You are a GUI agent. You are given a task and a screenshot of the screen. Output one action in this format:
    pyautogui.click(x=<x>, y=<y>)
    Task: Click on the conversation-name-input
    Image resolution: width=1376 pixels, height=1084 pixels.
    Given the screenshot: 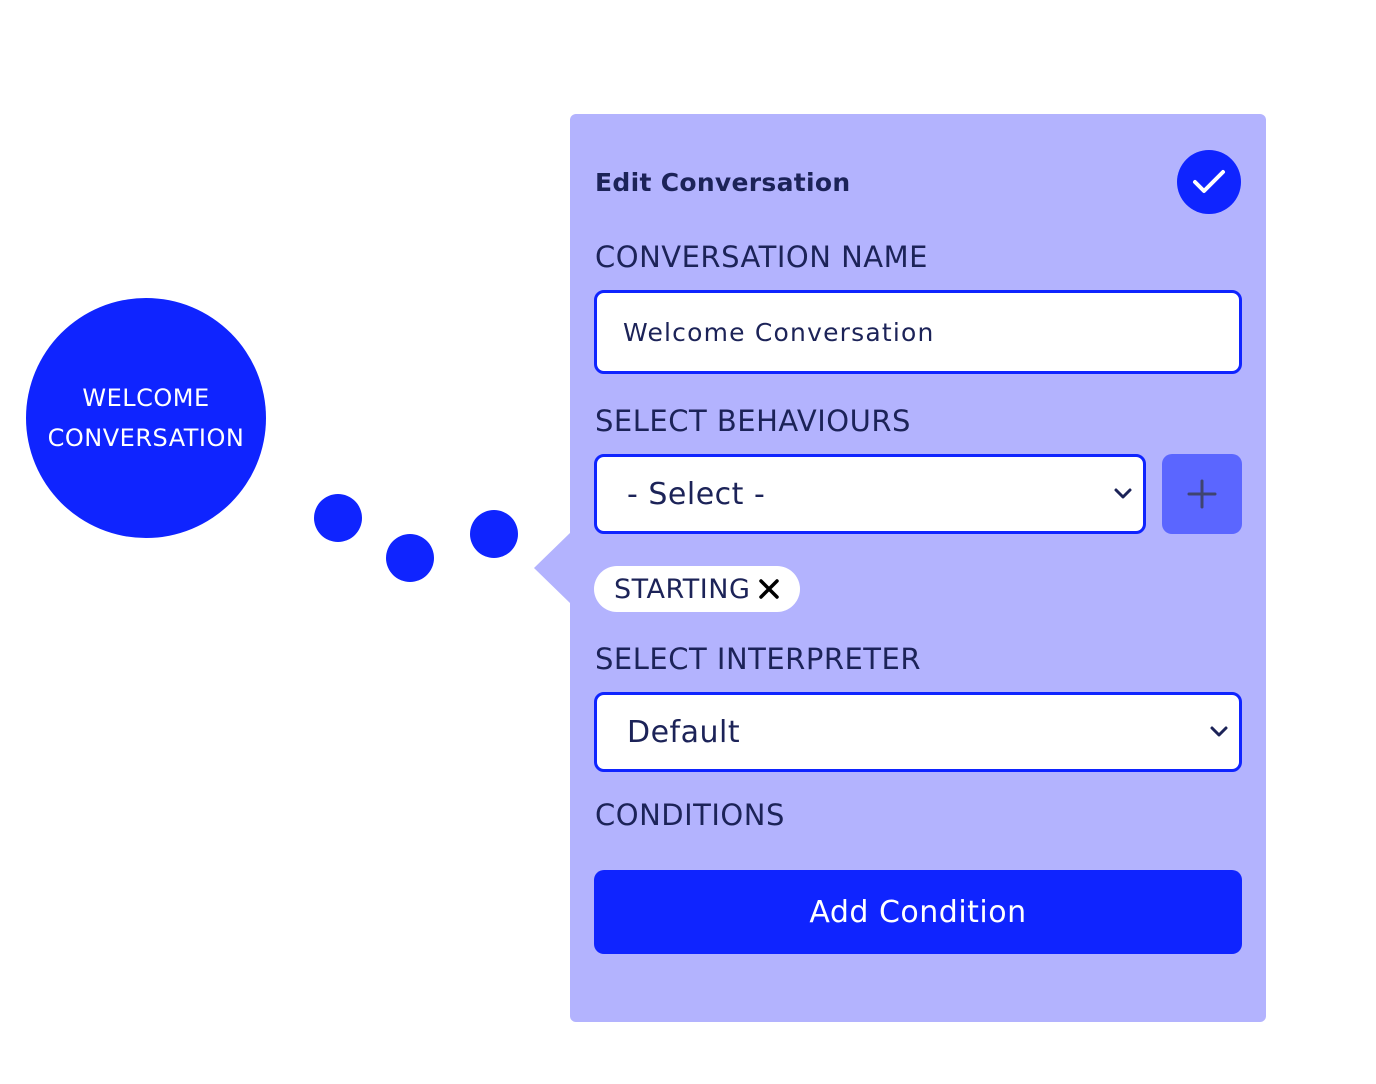 What is the action you would take?
    pyautogui.click(x=918, y=332)
    